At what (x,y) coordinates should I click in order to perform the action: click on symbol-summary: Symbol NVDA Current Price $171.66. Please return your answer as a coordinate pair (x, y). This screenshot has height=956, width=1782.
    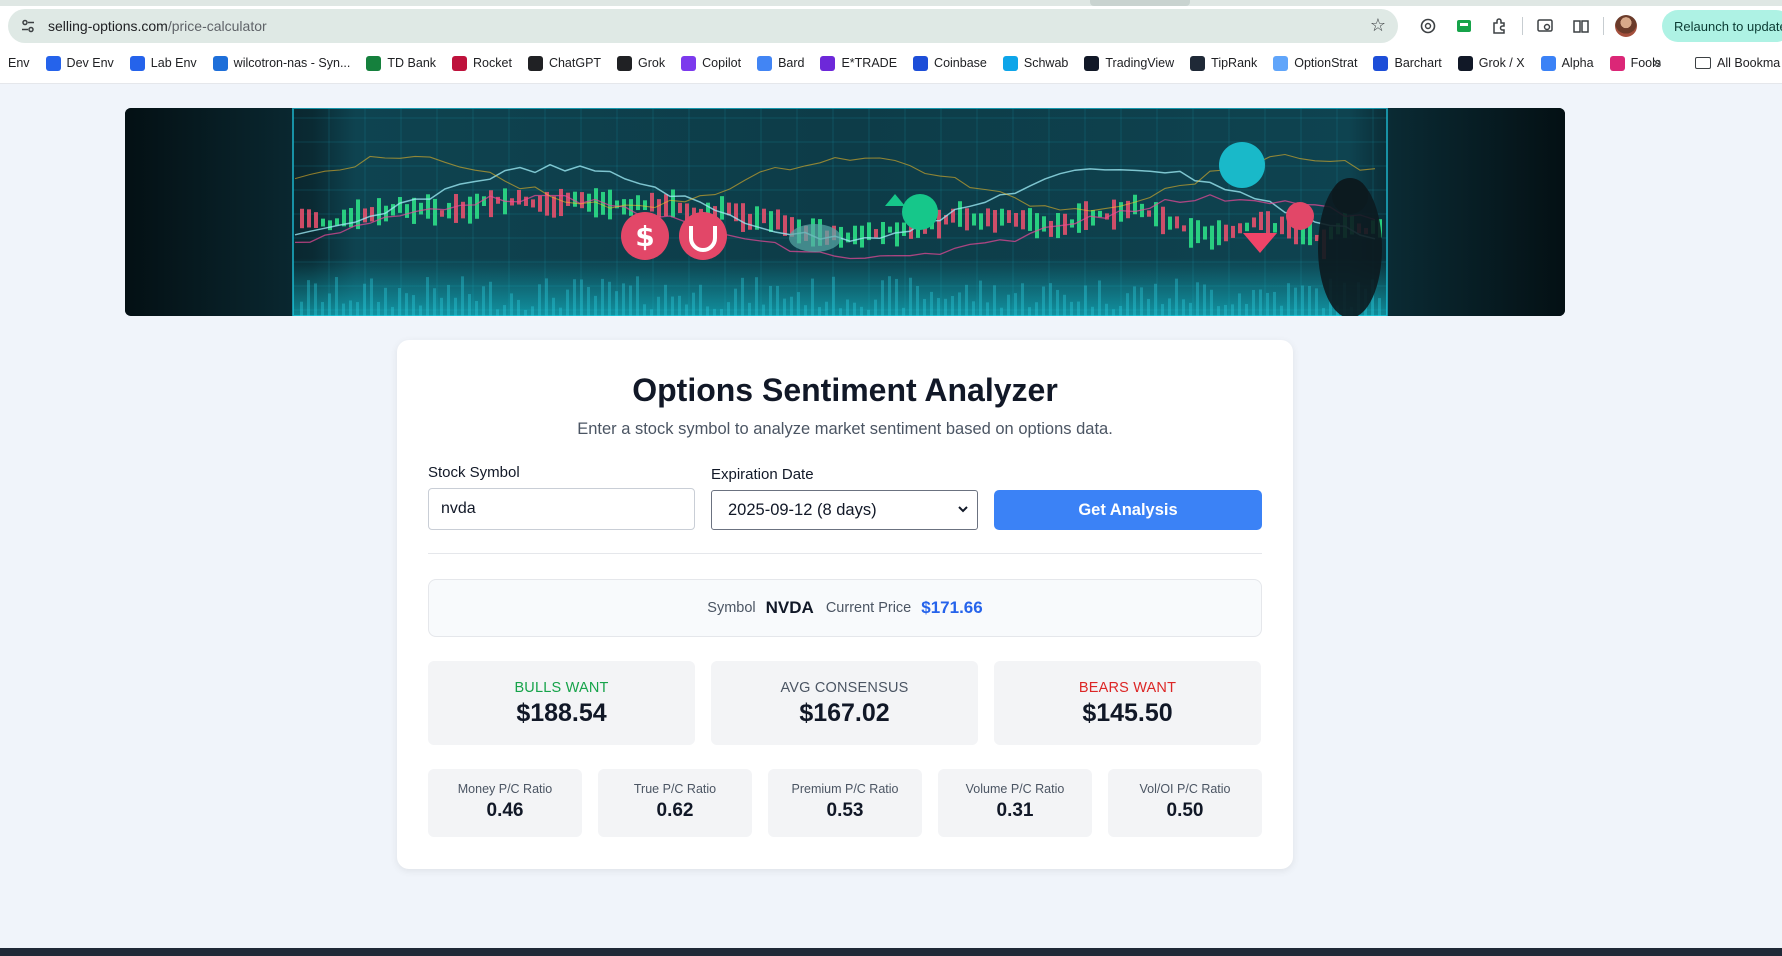
    Looking at the image, I should click on (845, 608).